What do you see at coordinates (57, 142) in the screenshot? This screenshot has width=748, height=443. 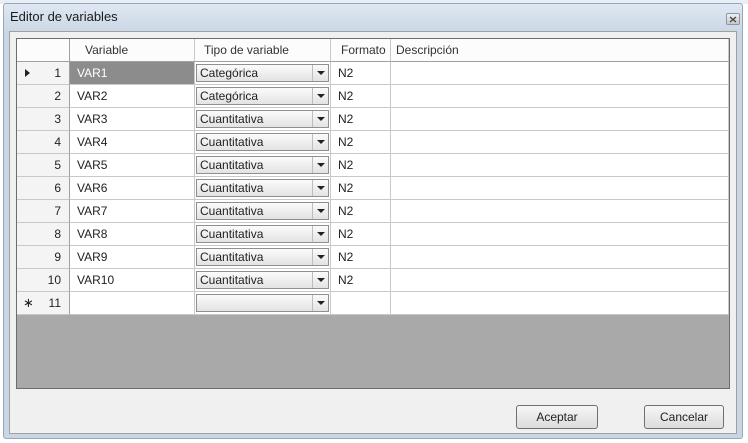 I see `row-number: 4` at bounding box center [57, 142].